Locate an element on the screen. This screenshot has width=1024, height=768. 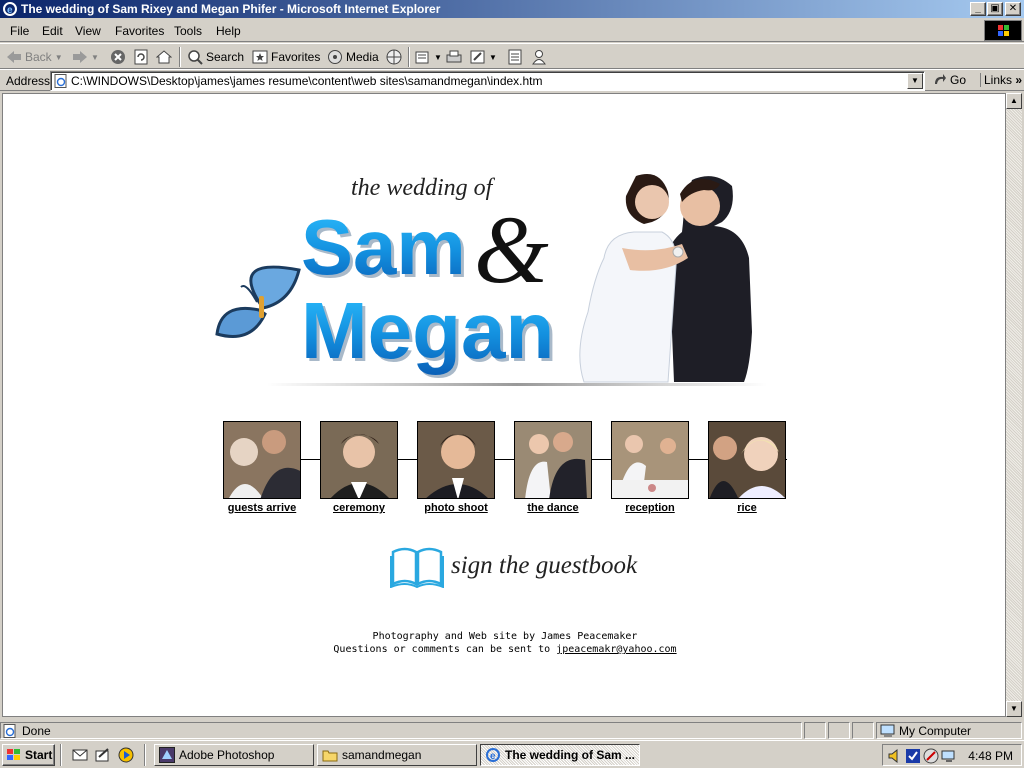
edit-button: ▼ is located at coordinates (483, 57).